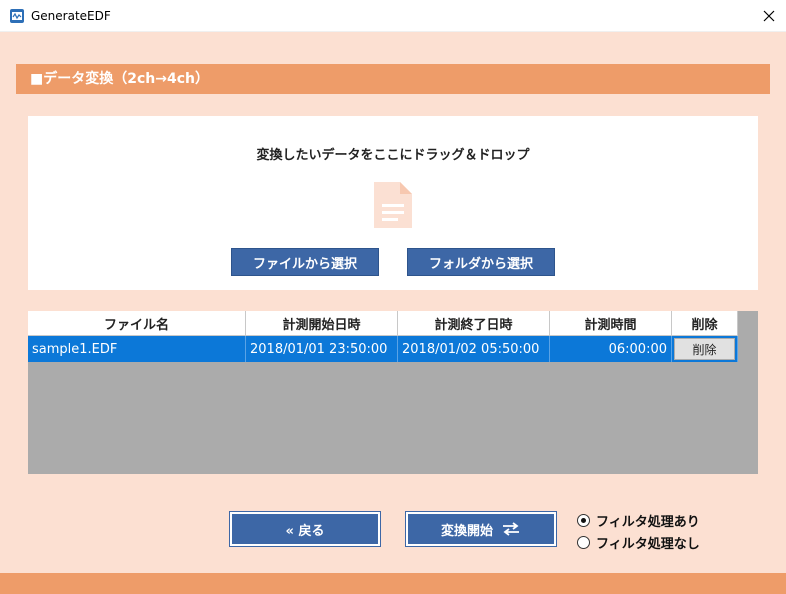 This screenshot has width=786, height=594. I want to click on swap-arrows-icon, so click(511, 529).